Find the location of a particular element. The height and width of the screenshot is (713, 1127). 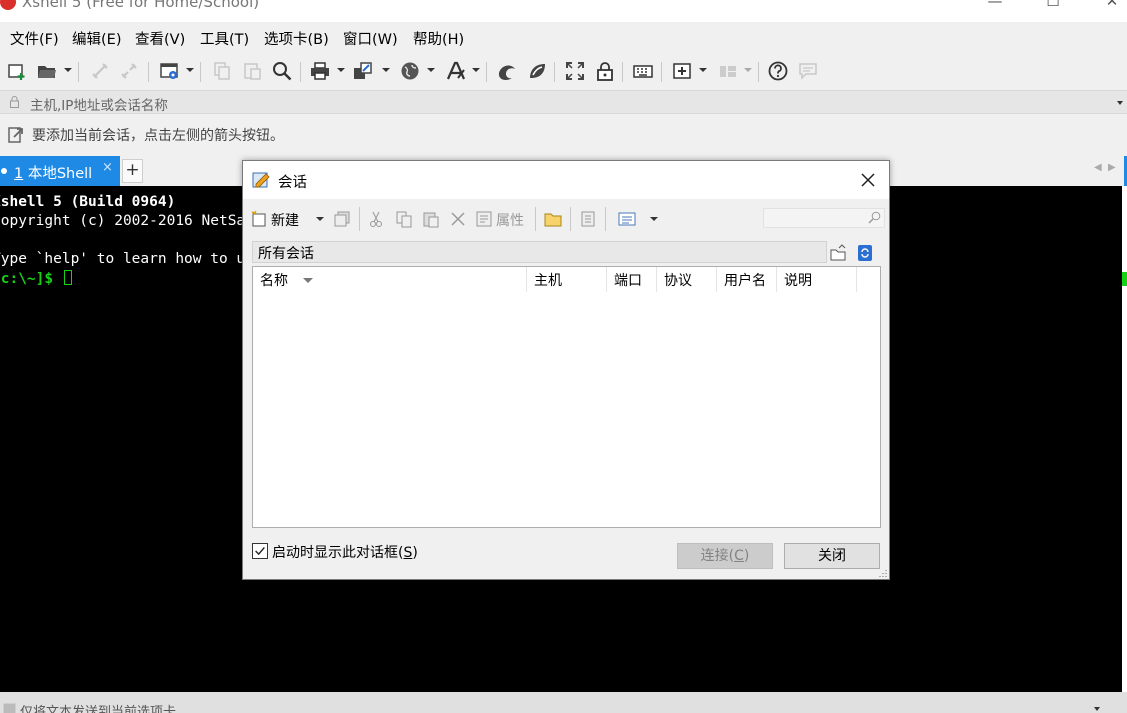

dialog-title-bar: 会话 is located at coordinates (566, 180).